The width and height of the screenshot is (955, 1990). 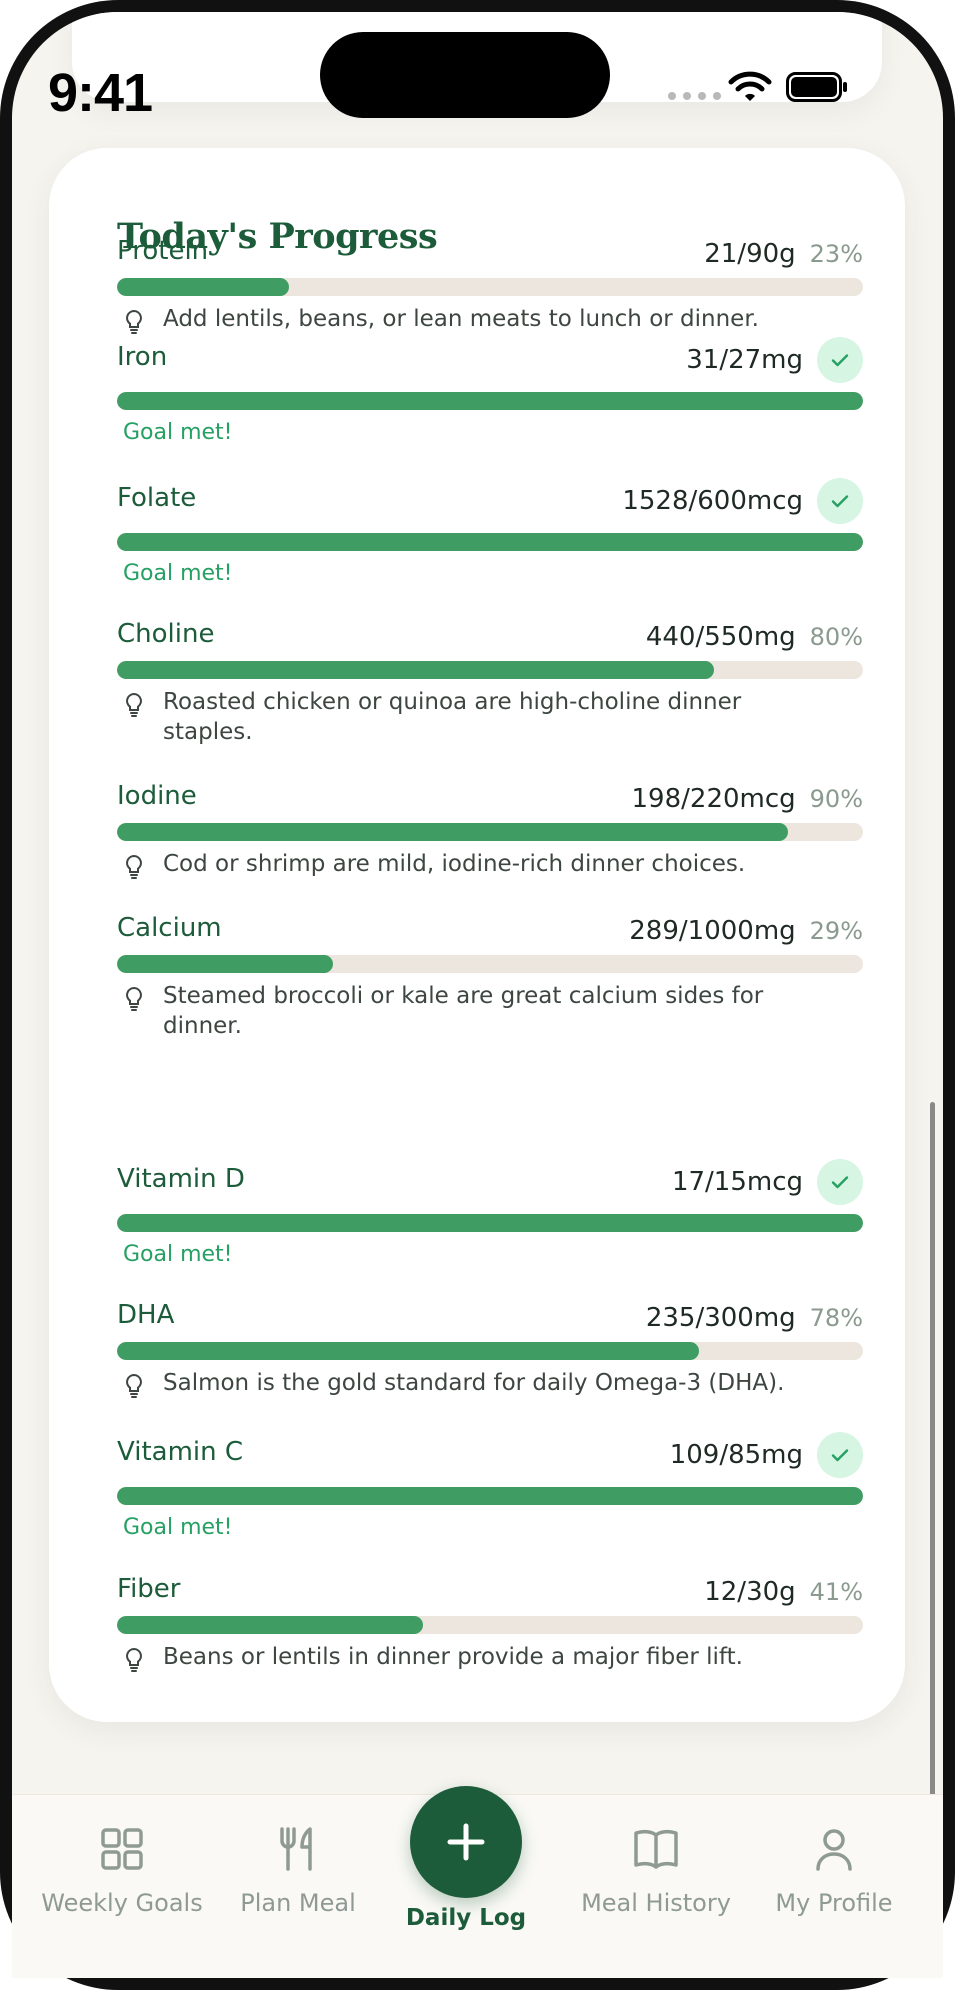 What do you see at coordinates (490, 390) in the screenshot?
I see `nutrient-iron: Iron 31/27mg Goal met!` at bounding box center [490, 390].